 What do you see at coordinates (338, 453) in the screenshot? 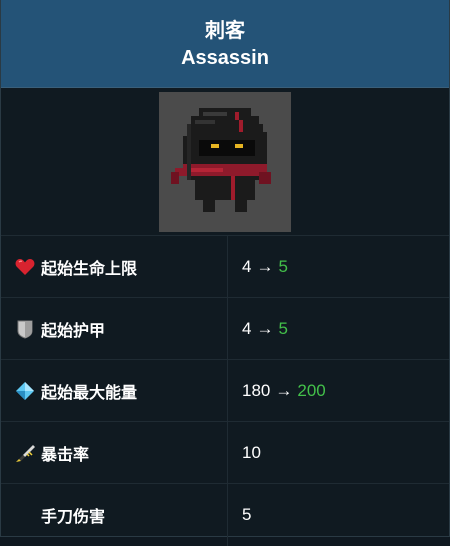
I see `stat-value-cell: 10` at bounding box center [338, 453].